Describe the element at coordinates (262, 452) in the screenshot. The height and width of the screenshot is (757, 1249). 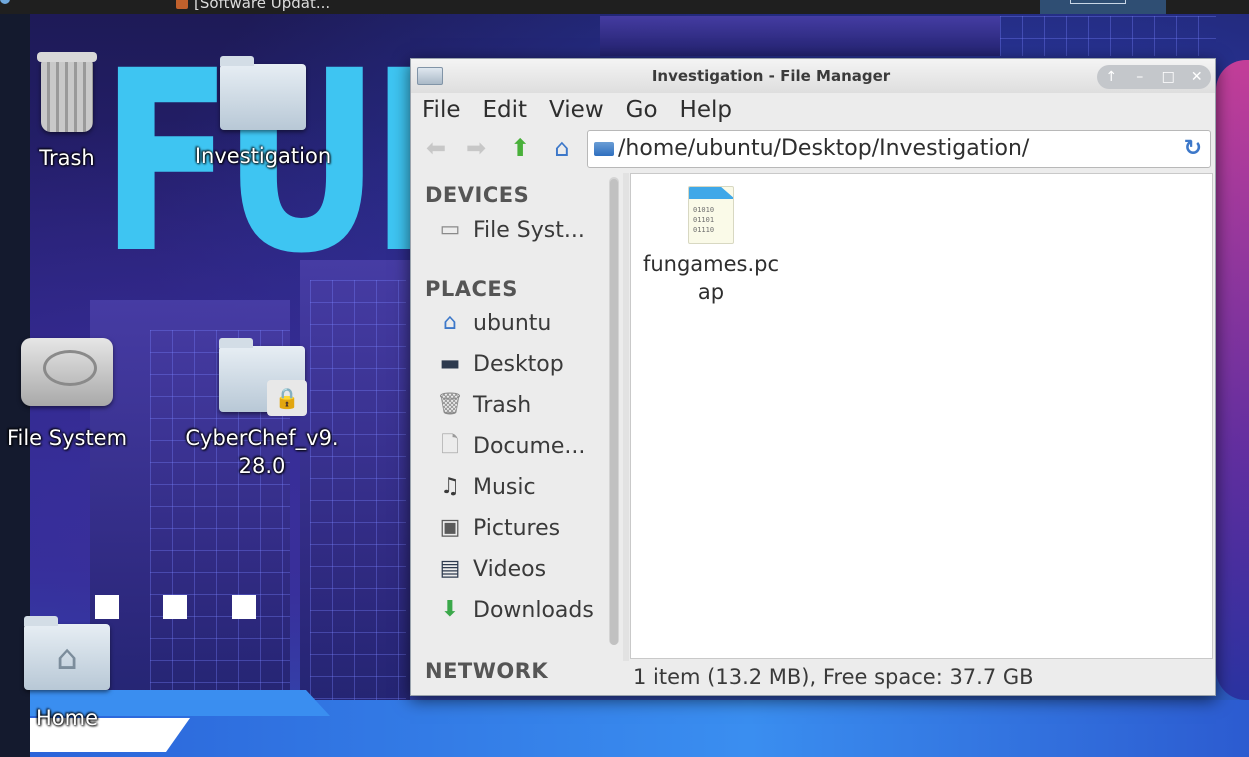
I see `desktop-icon-label: CyberChef_v9. 28.0` at that location.